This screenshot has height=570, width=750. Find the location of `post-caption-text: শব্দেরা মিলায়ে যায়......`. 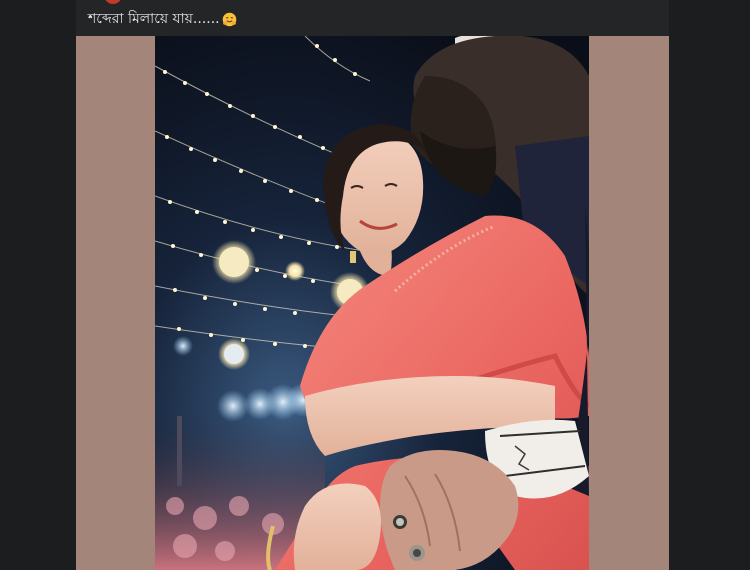

post-caption-text: শব্দেরা মিলায়ে যায়...... is located at coordinates (154, 19).